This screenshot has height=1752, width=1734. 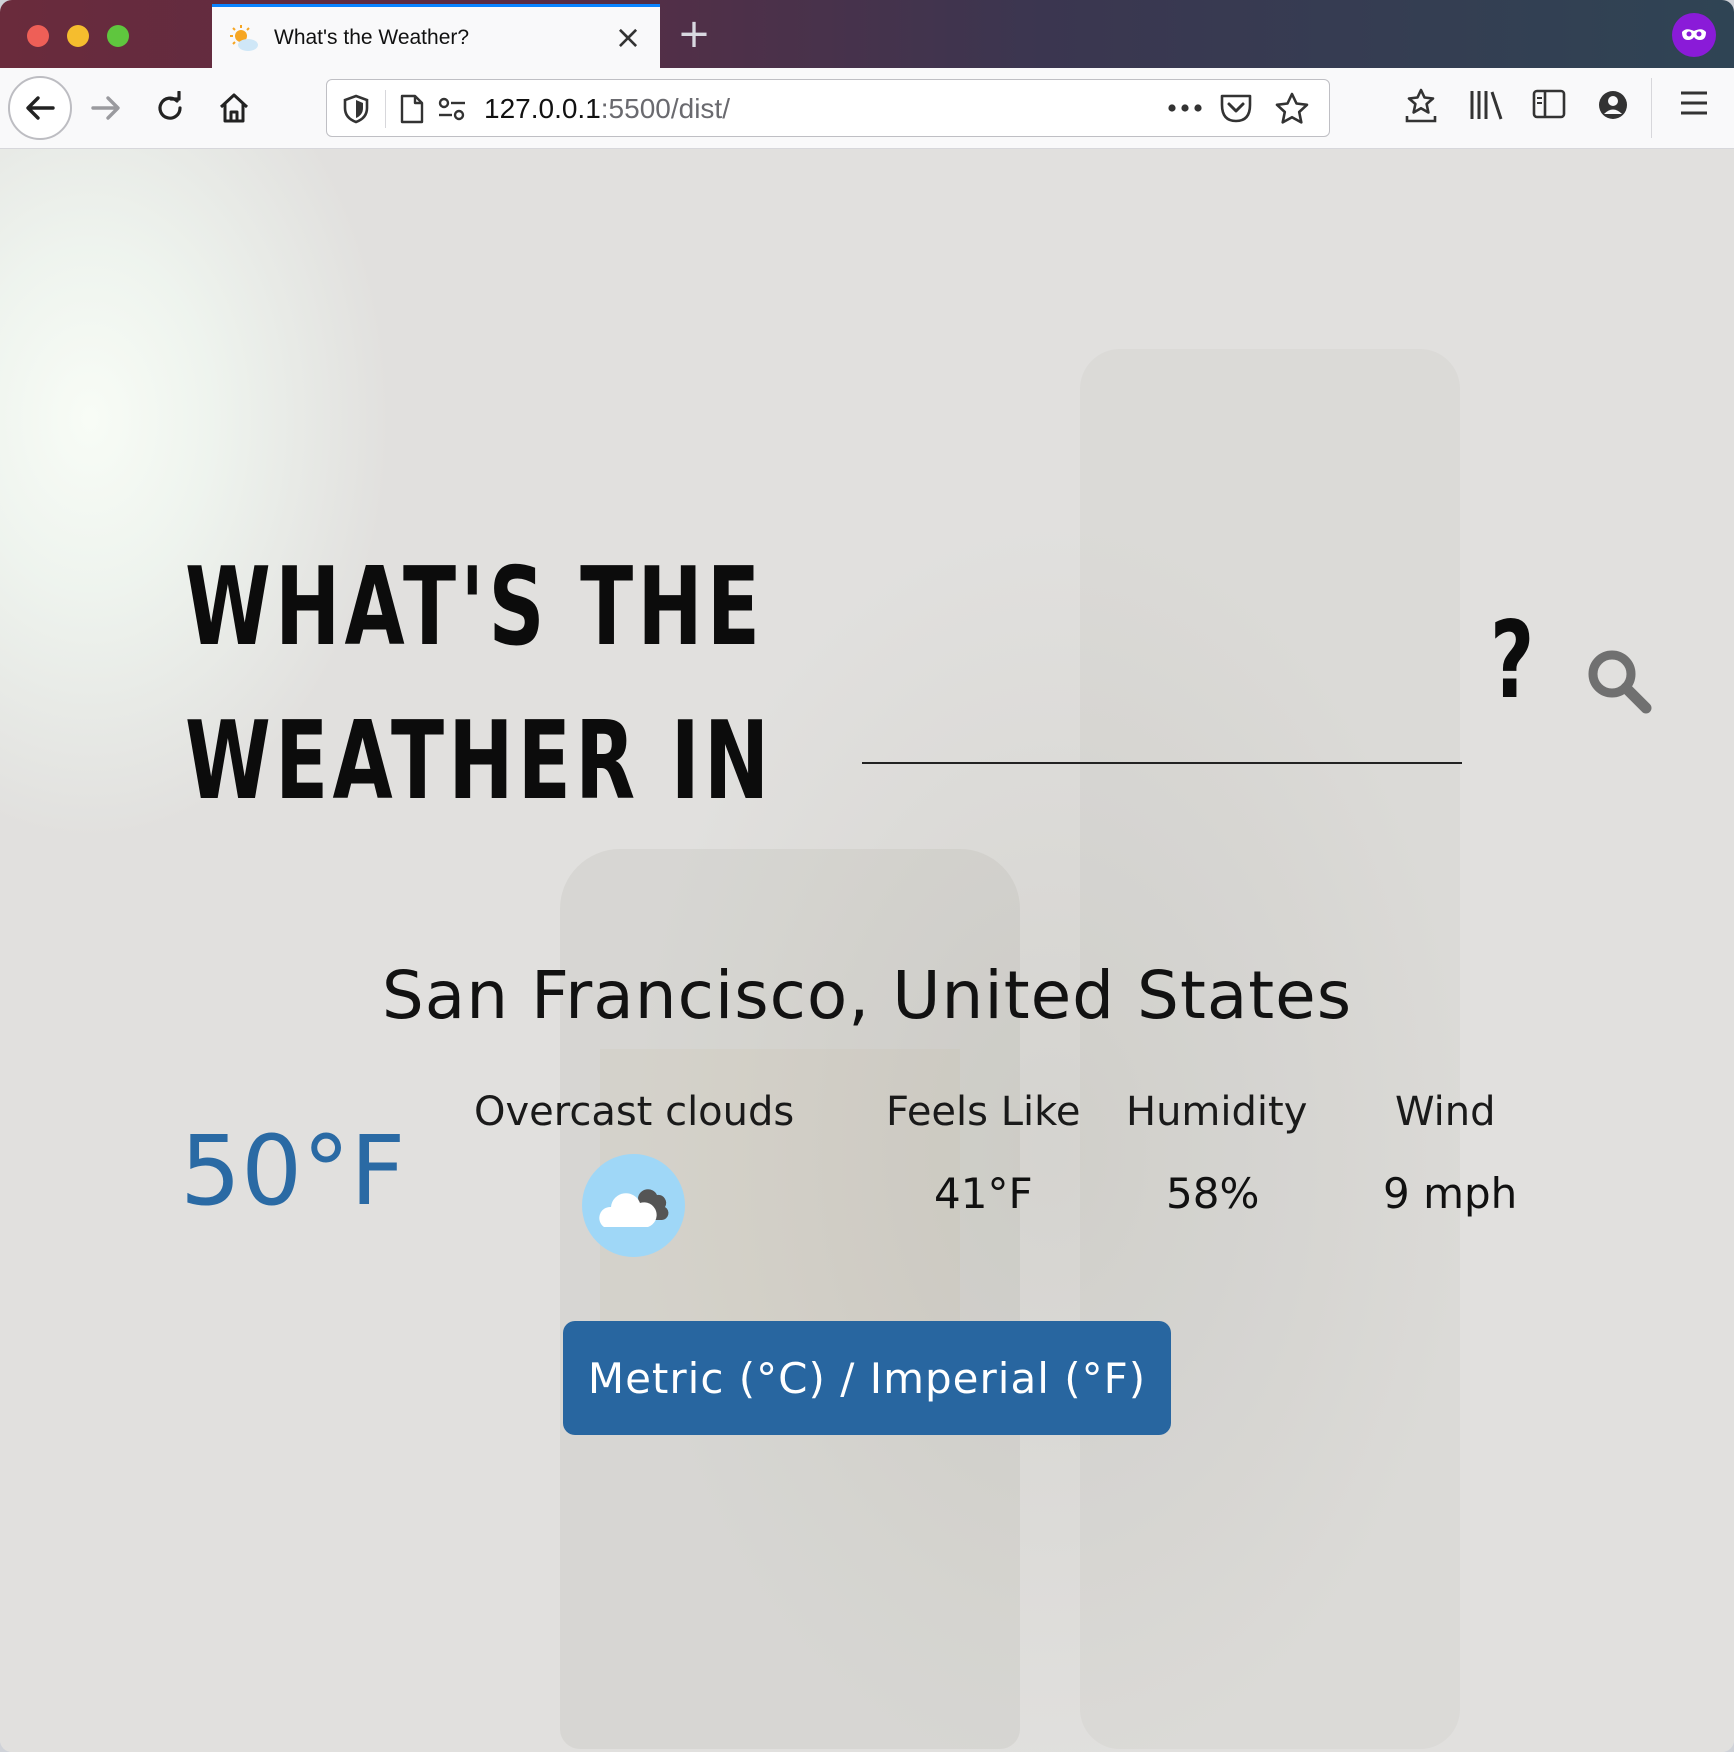 What do you see at coordinates (479, 761) in the screenshot?
I see `headline-line-2: WEATHER IN` at bounding box center [479, 761].